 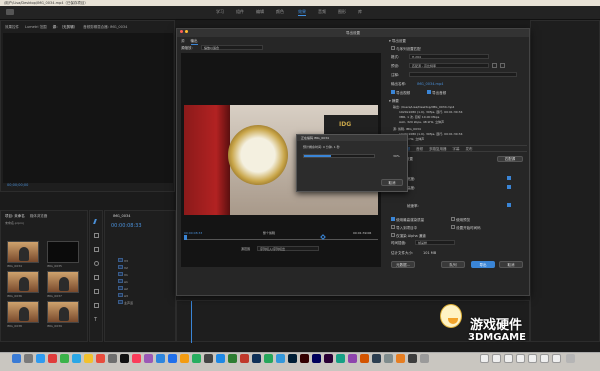 What do you see at coordinates (322, 12) in the screenshot?
I see `nav-item-audio: 音频` at bounding box center [322, 12].